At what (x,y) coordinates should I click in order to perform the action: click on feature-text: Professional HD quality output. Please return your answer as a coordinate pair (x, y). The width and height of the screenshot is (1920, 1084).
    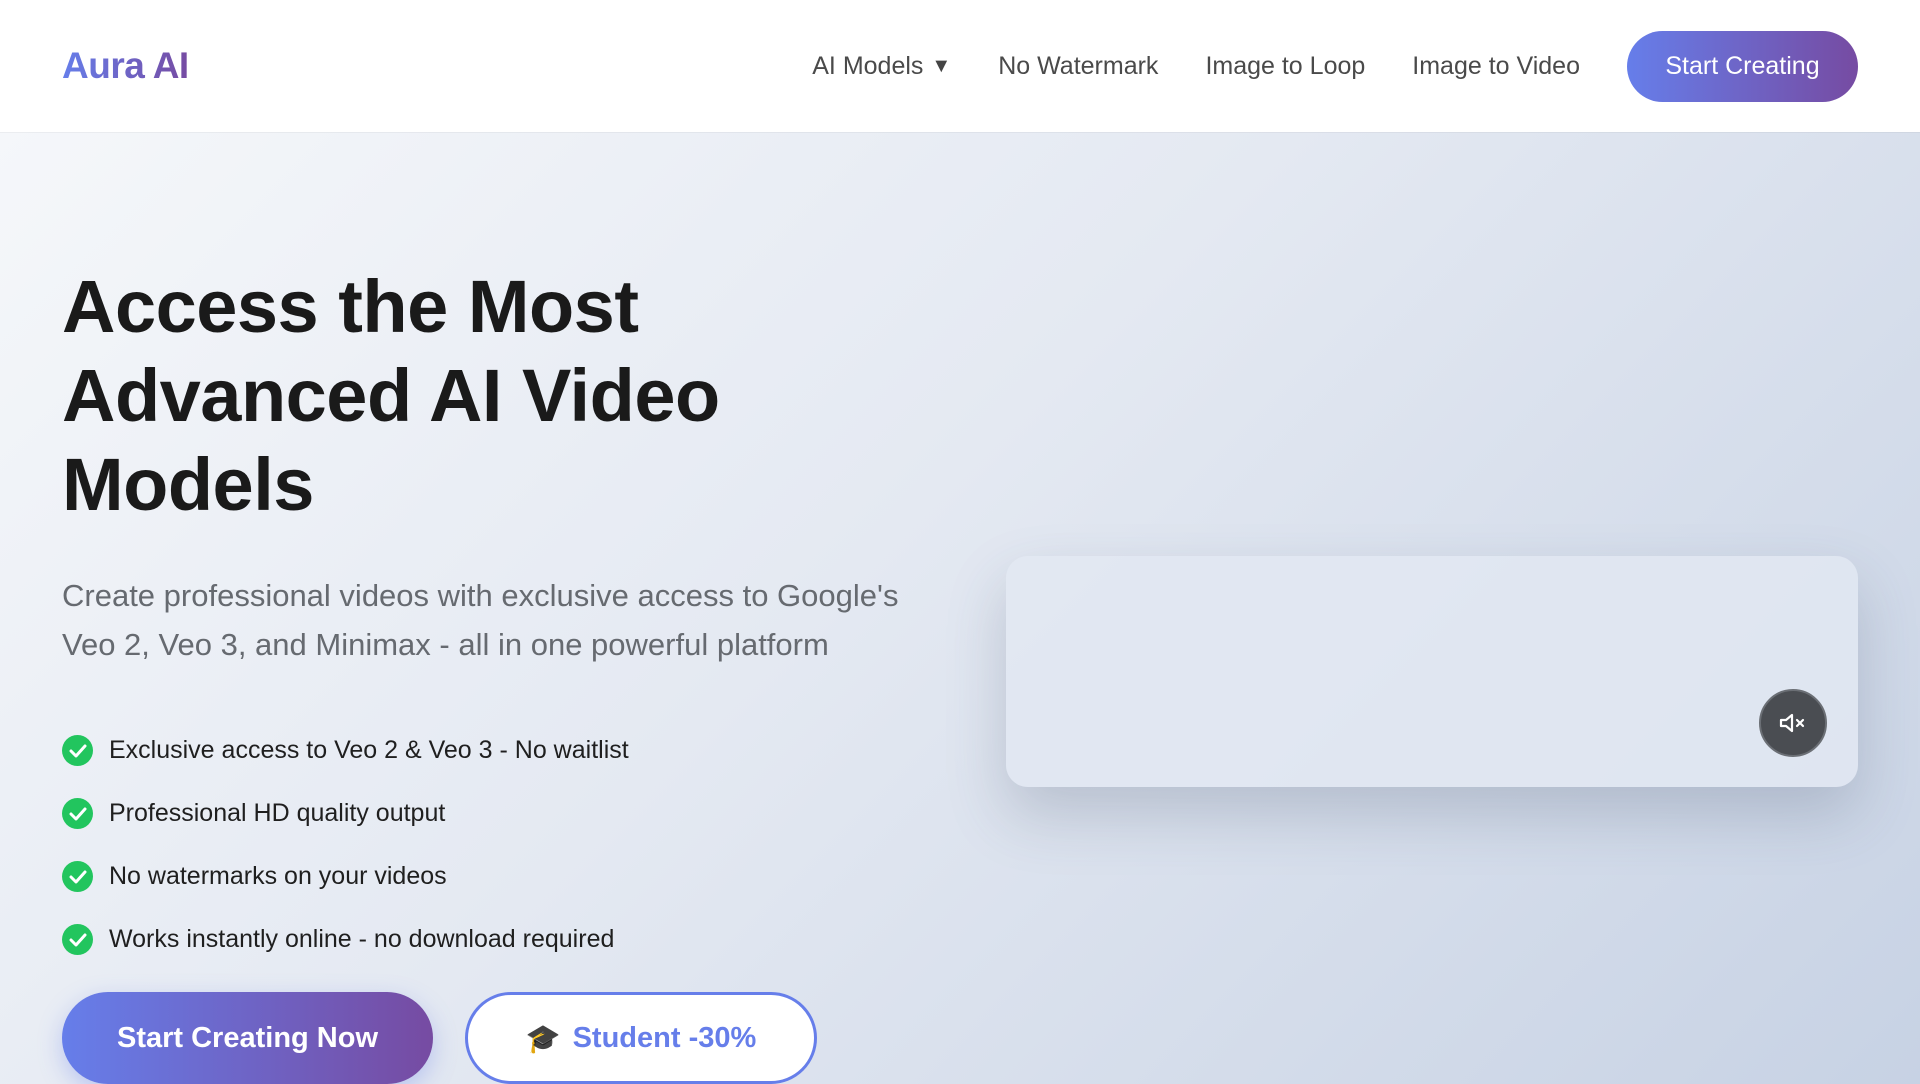
    Looking at the image, I should click on (277, 813).